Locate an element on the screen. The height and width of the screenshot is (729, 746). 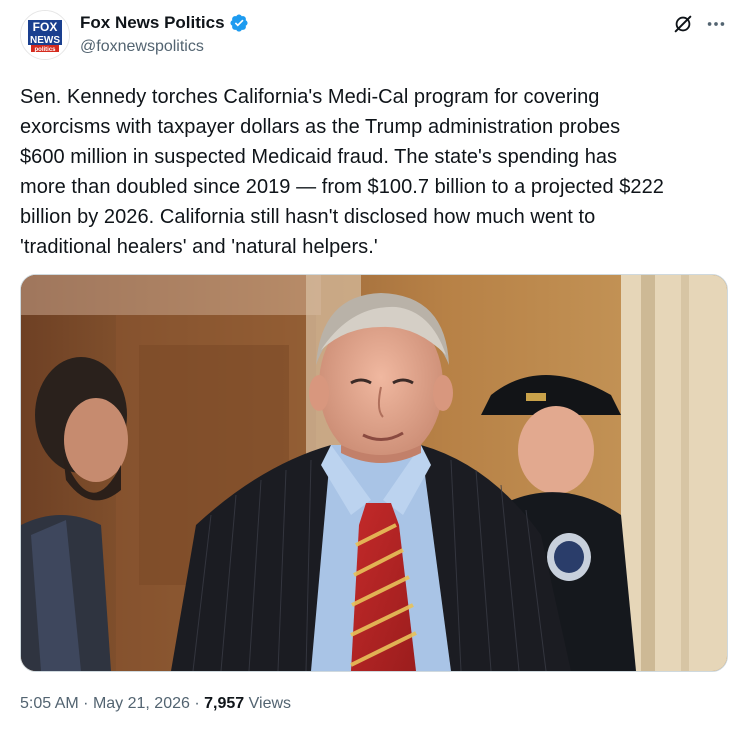
author-name-row: Fox News Politics is located at coordinates (164, 23).